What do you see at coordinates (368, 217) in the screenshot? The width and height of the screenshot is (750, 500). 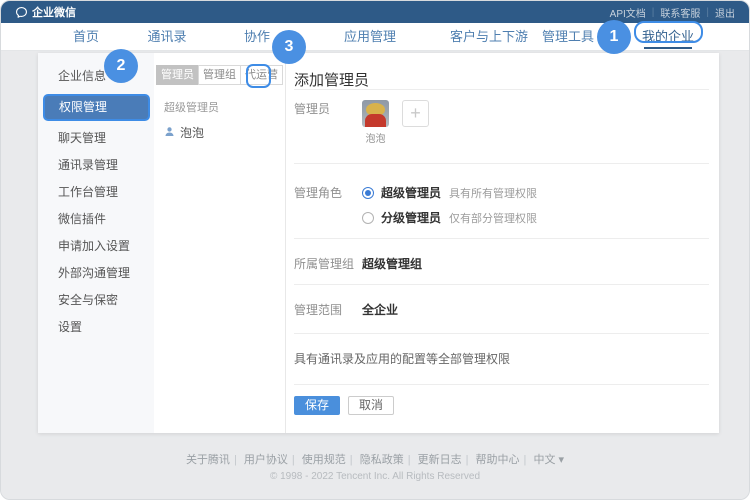 I see `radio-unselected-icon` at bounding box center [368, 217].